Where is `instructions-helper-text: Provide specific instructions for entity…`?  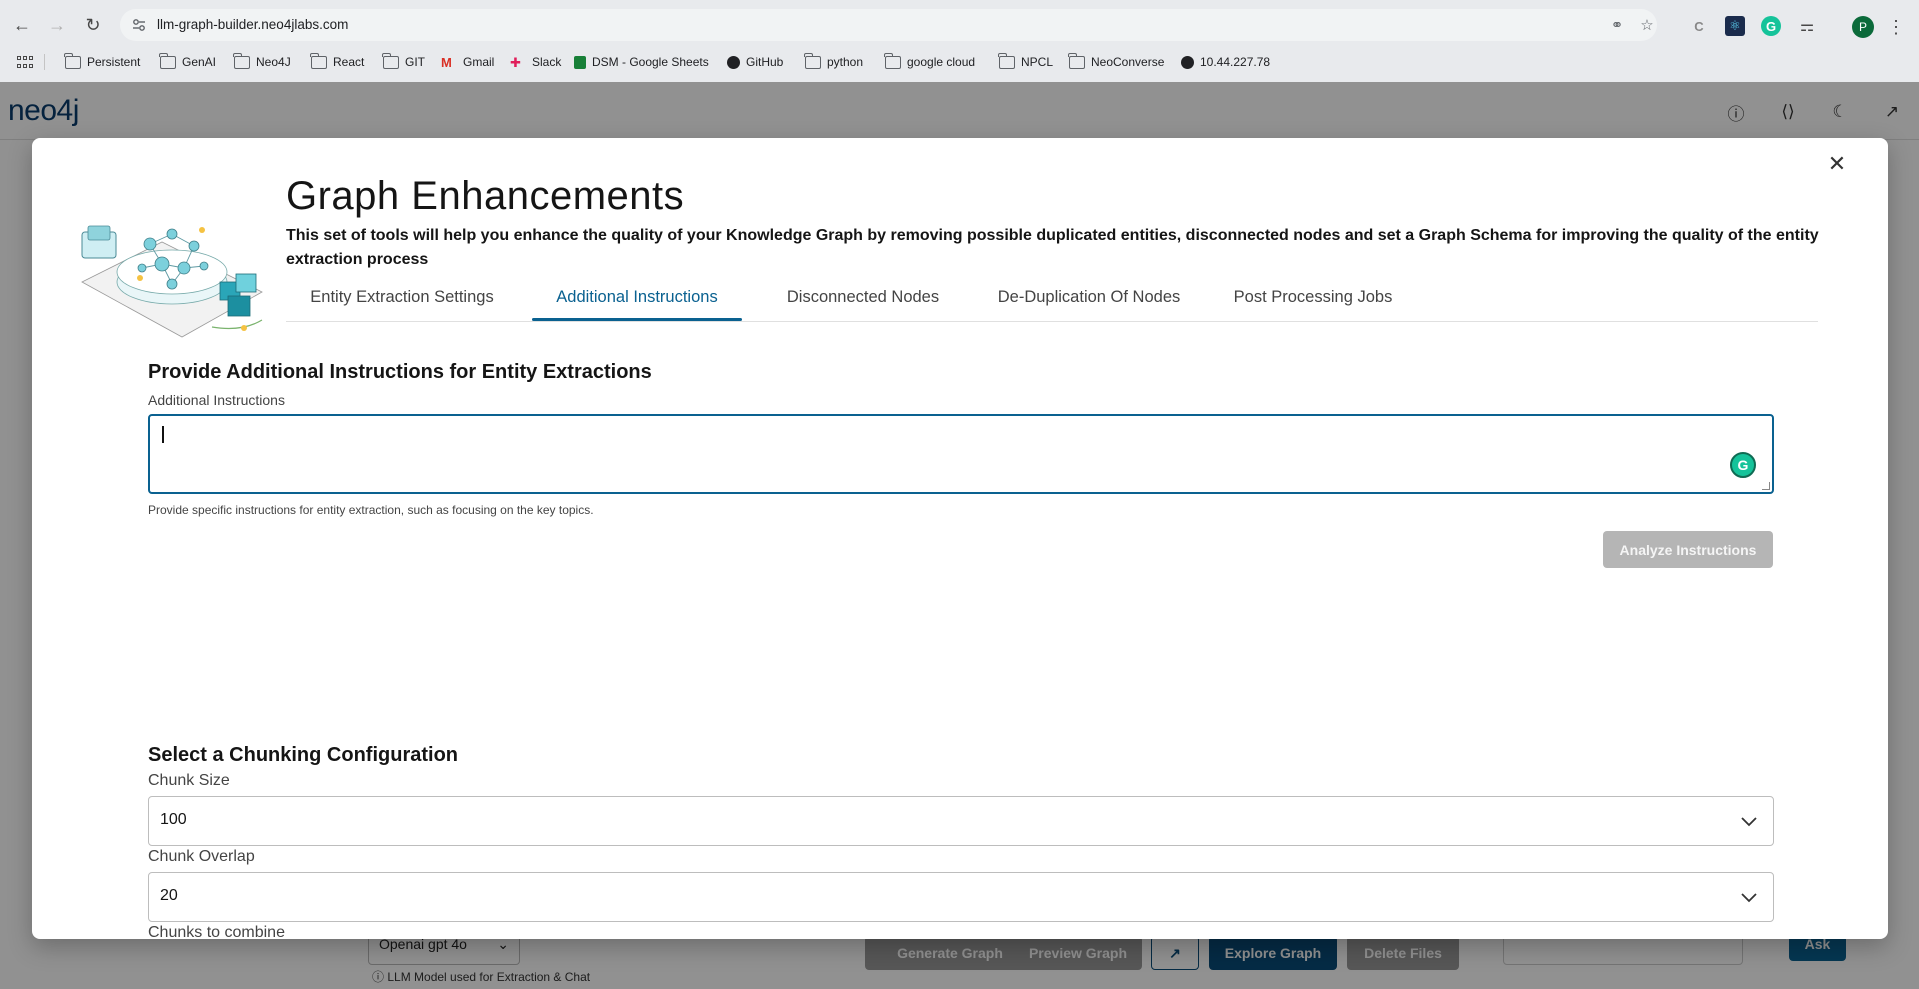
instructions-helper-text: Provide specific instructions for entity… is located at coordinates (371, 510).